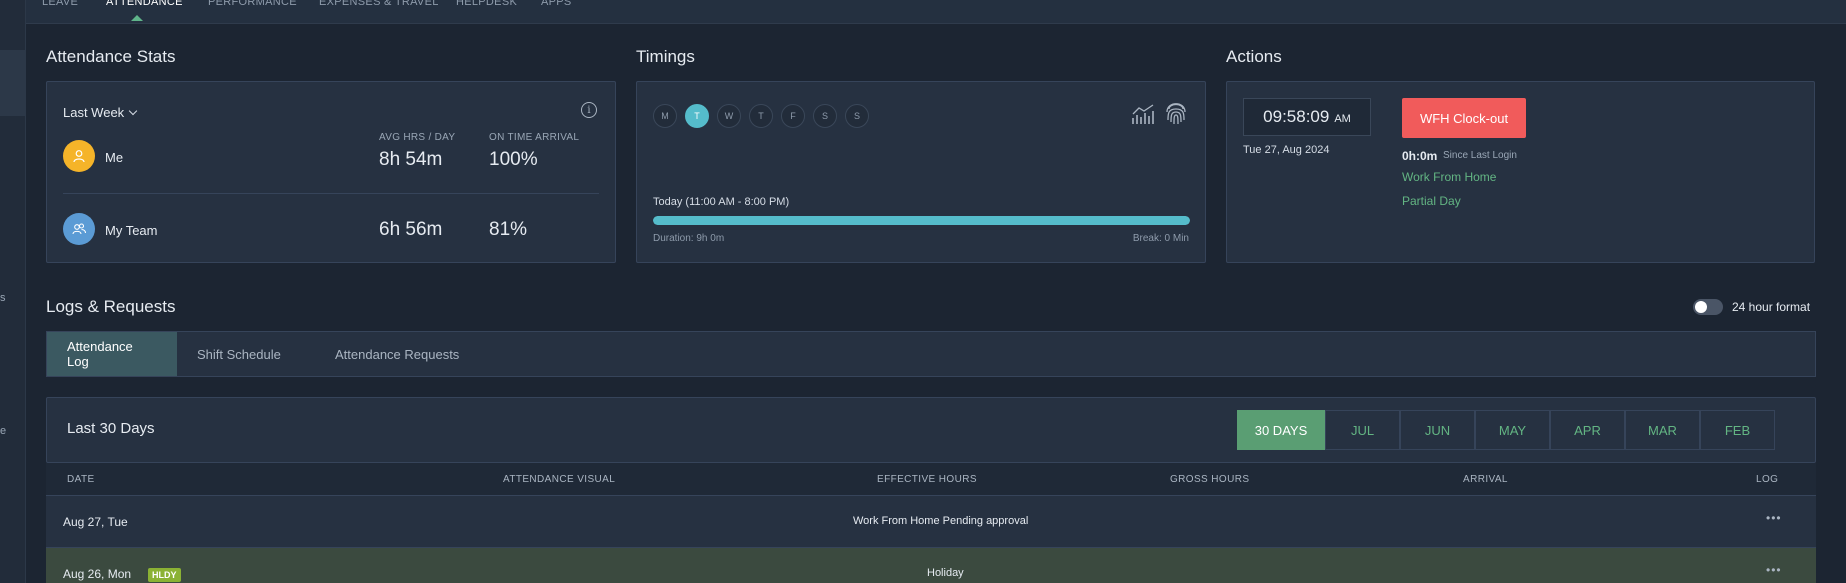 This screenshot has height=583, width=1846. What do you see at coordinates (1296, 116) in the screenshot?
I see `current-time-value: 09:58:09` at bounding box center [1296, 116].